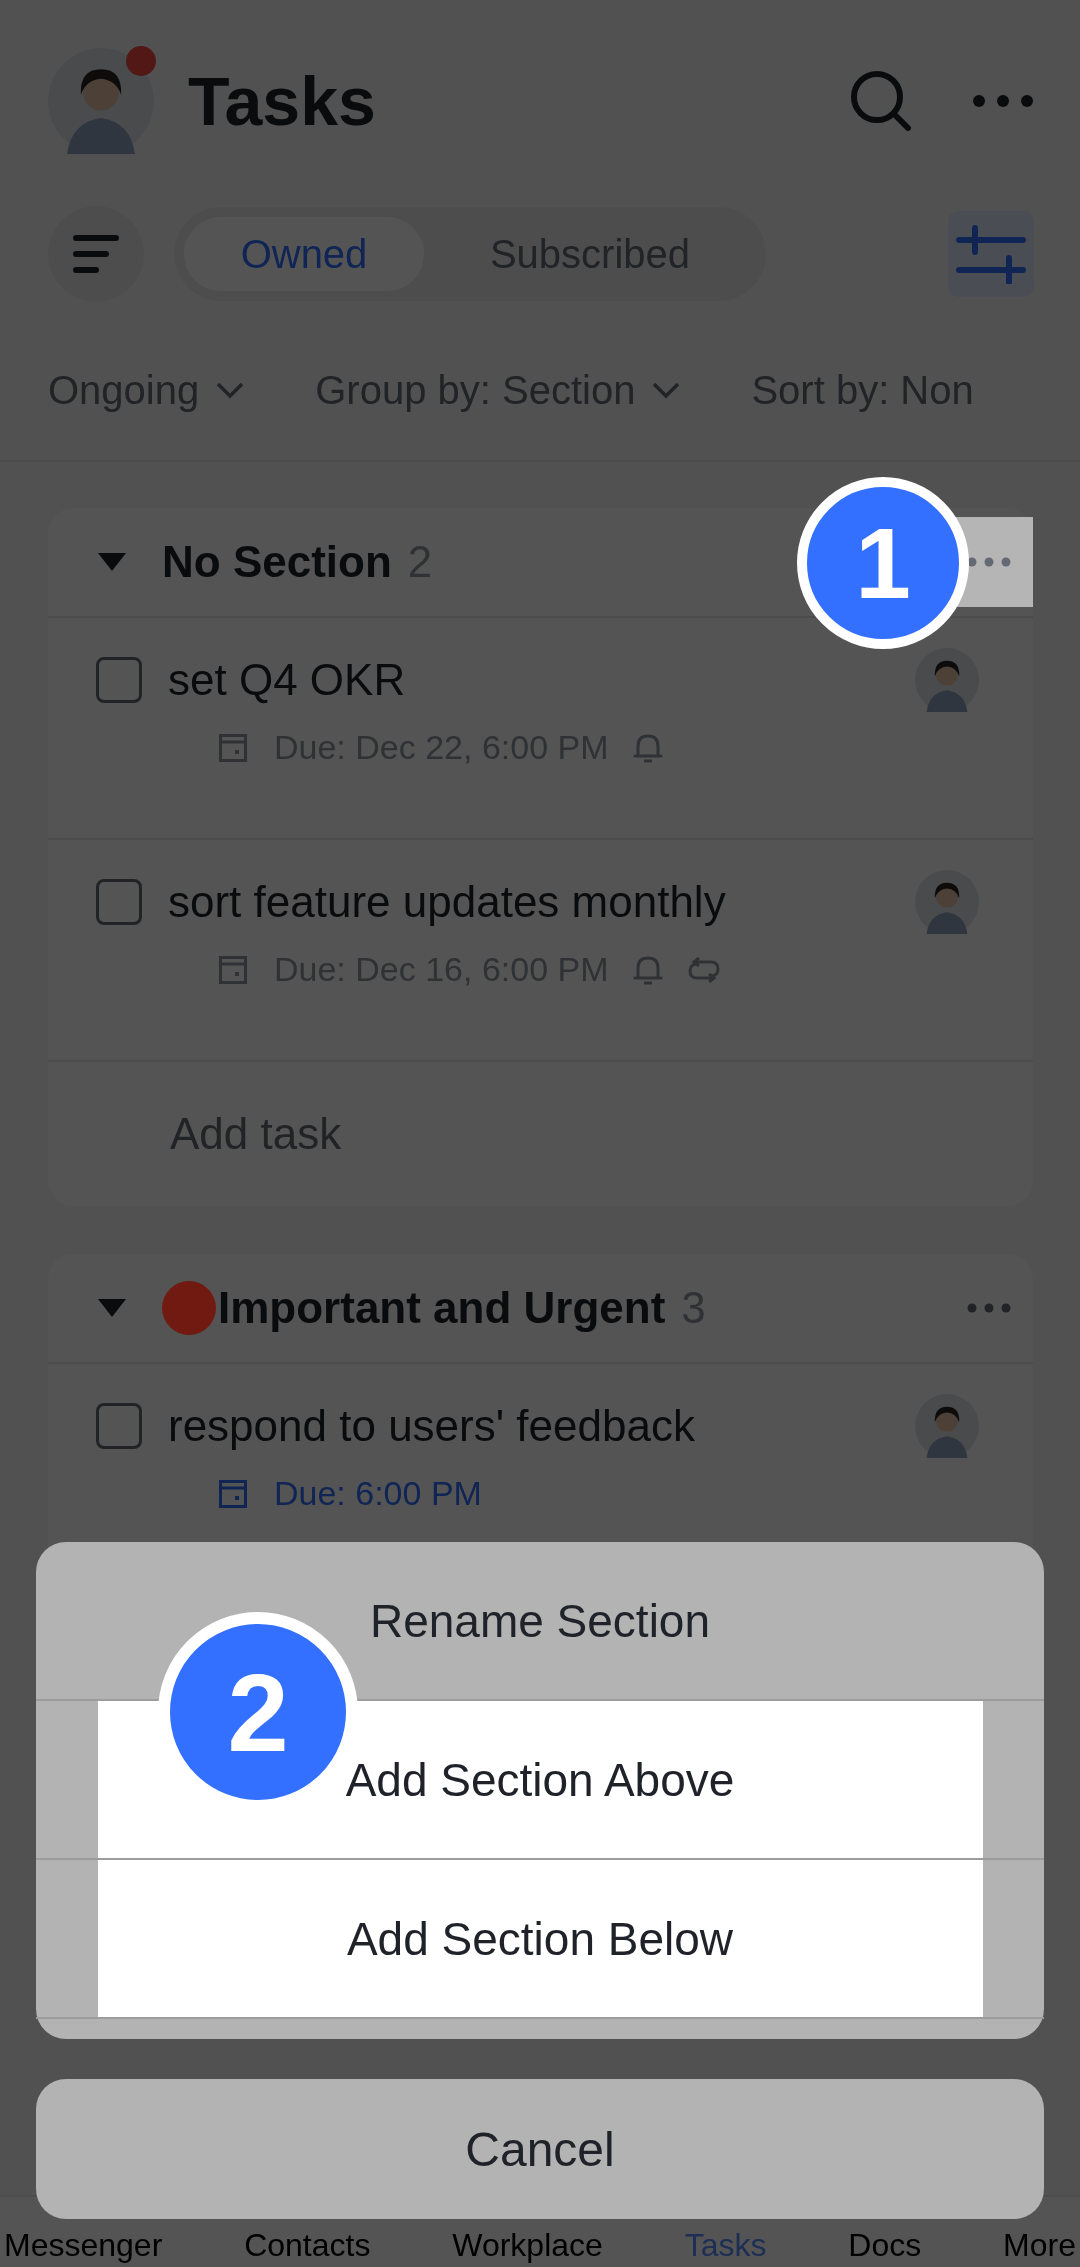  Describe the element at coordinates (96, 254) in the screenshot. I see `menu-icon` at that location.